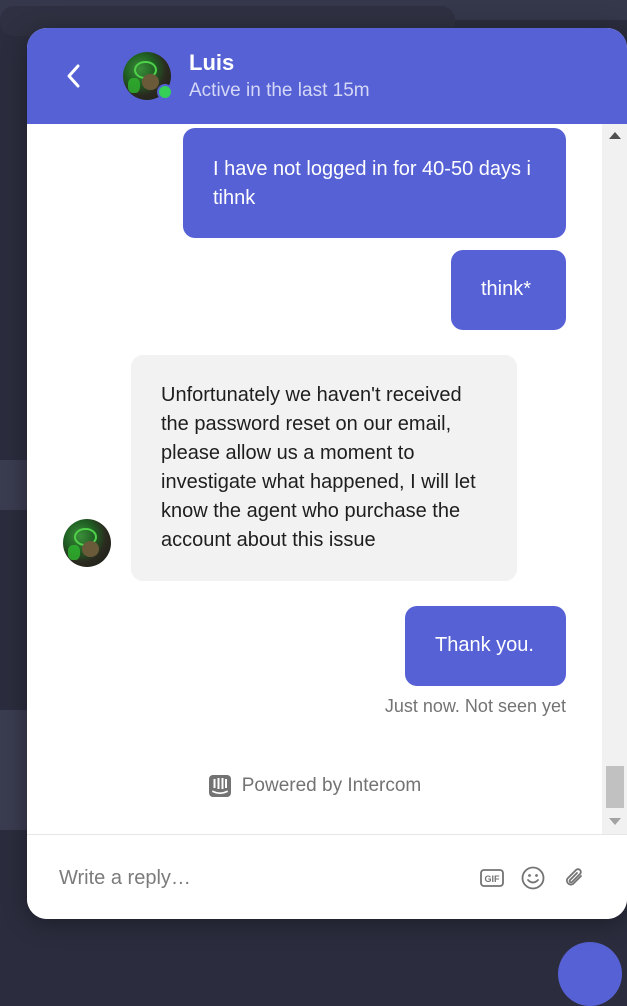 The image size is (627, 1006). I want to click on user-message-bubble: Thank you., so click(485, 646).